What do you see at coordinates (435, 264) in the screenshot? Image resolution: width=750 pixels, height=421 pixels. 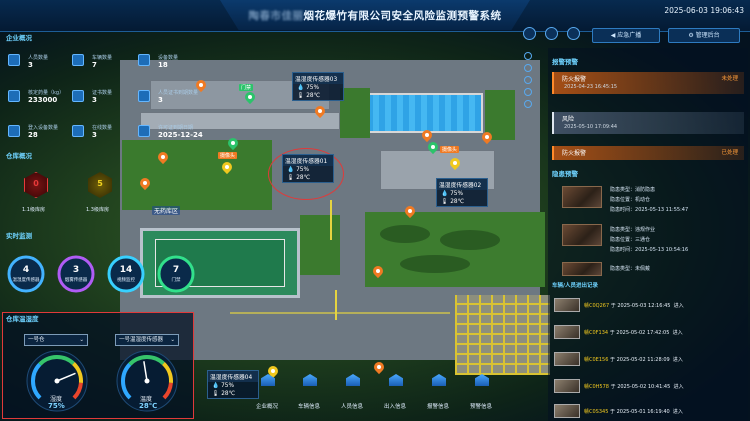 I see `hedge` at bounding box center [435, 264].